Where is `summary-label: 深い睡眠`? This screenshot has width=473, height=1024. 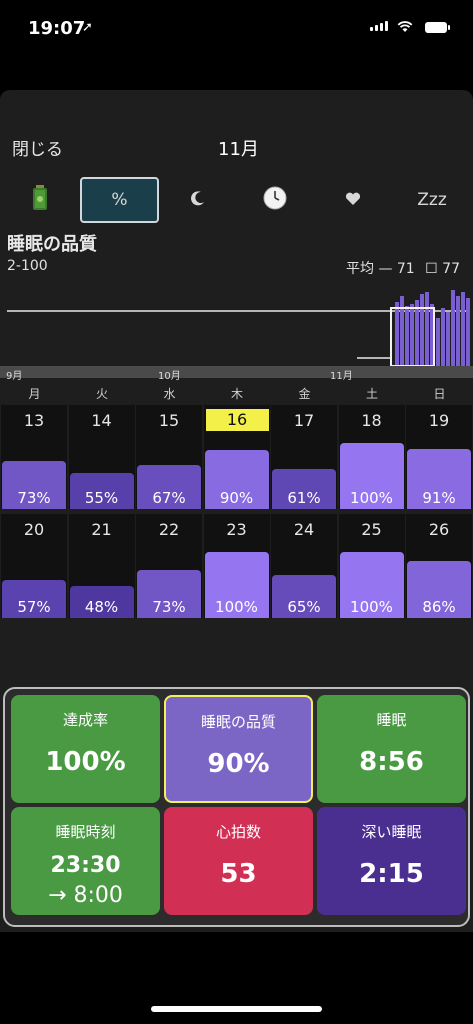 summary-label: 深い睡眠 is located at coordinates (391, 832).